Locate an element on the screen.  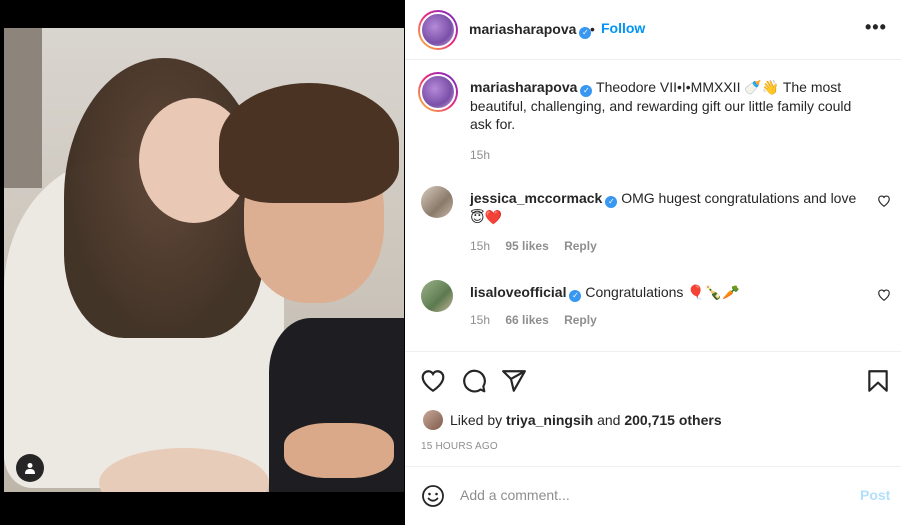
photo-door is located at coordinates (23, 108).